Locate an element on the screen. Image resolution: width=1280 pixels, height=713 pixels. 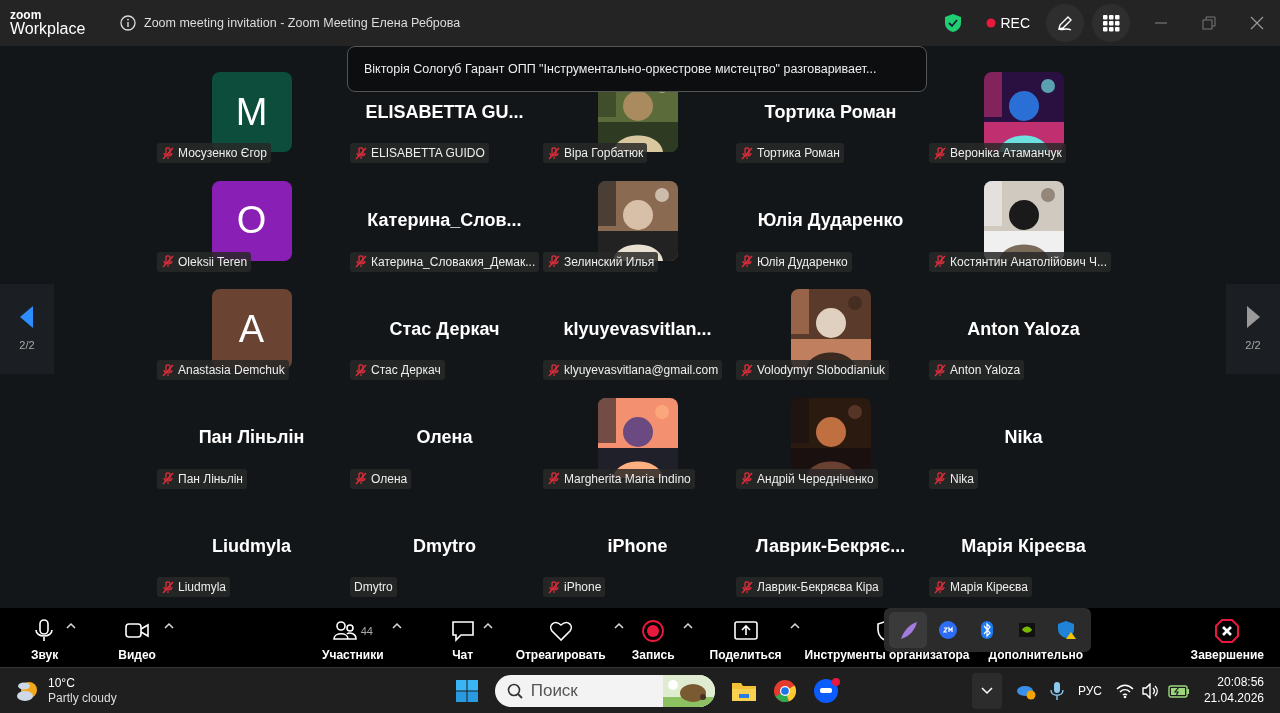
participant-name: Тортика Роман is located at coordinates (830, 112).